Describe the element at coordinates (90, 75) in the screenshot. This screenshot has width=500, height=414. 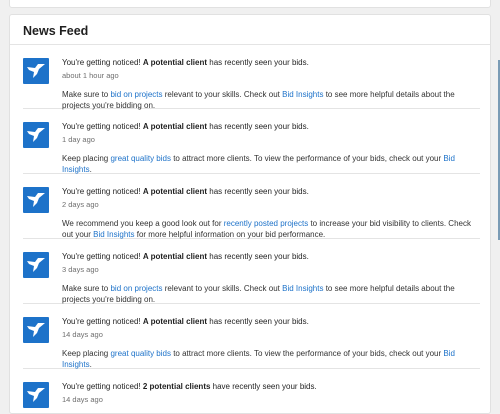
I see `timestamp: about 1 hour ago` at that location.